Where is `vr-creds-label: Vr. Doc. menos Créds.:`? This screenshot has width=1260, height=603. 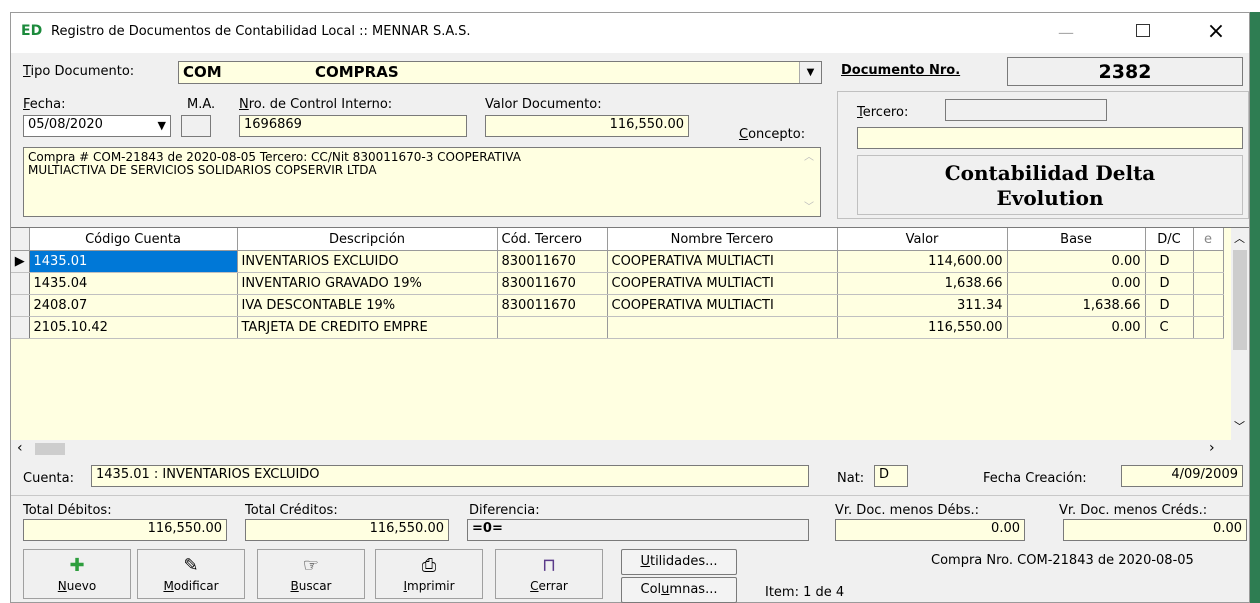 vr-creds-label: Vr. Doc. menos Créds.: is located at coordinates (1133, 510).